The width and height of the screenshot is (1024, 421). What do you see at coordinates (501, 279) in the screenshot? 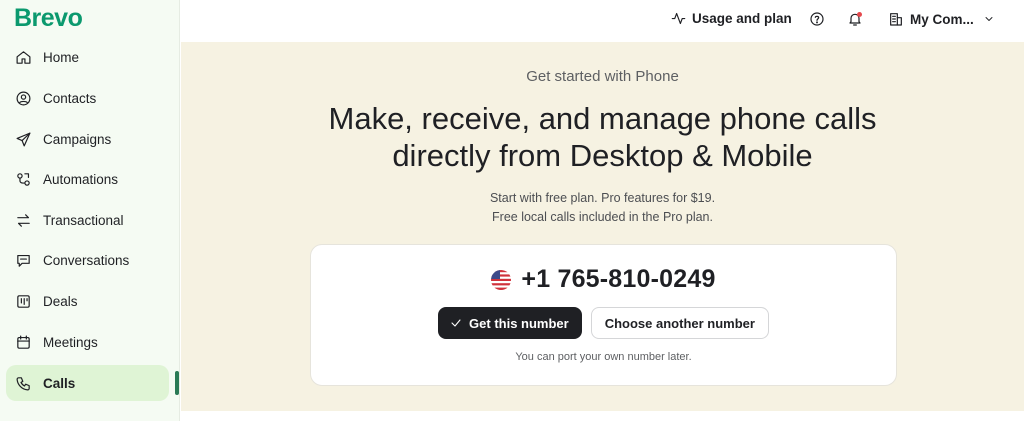
I see `us-flag-icon` at bounding box center [501, 279].